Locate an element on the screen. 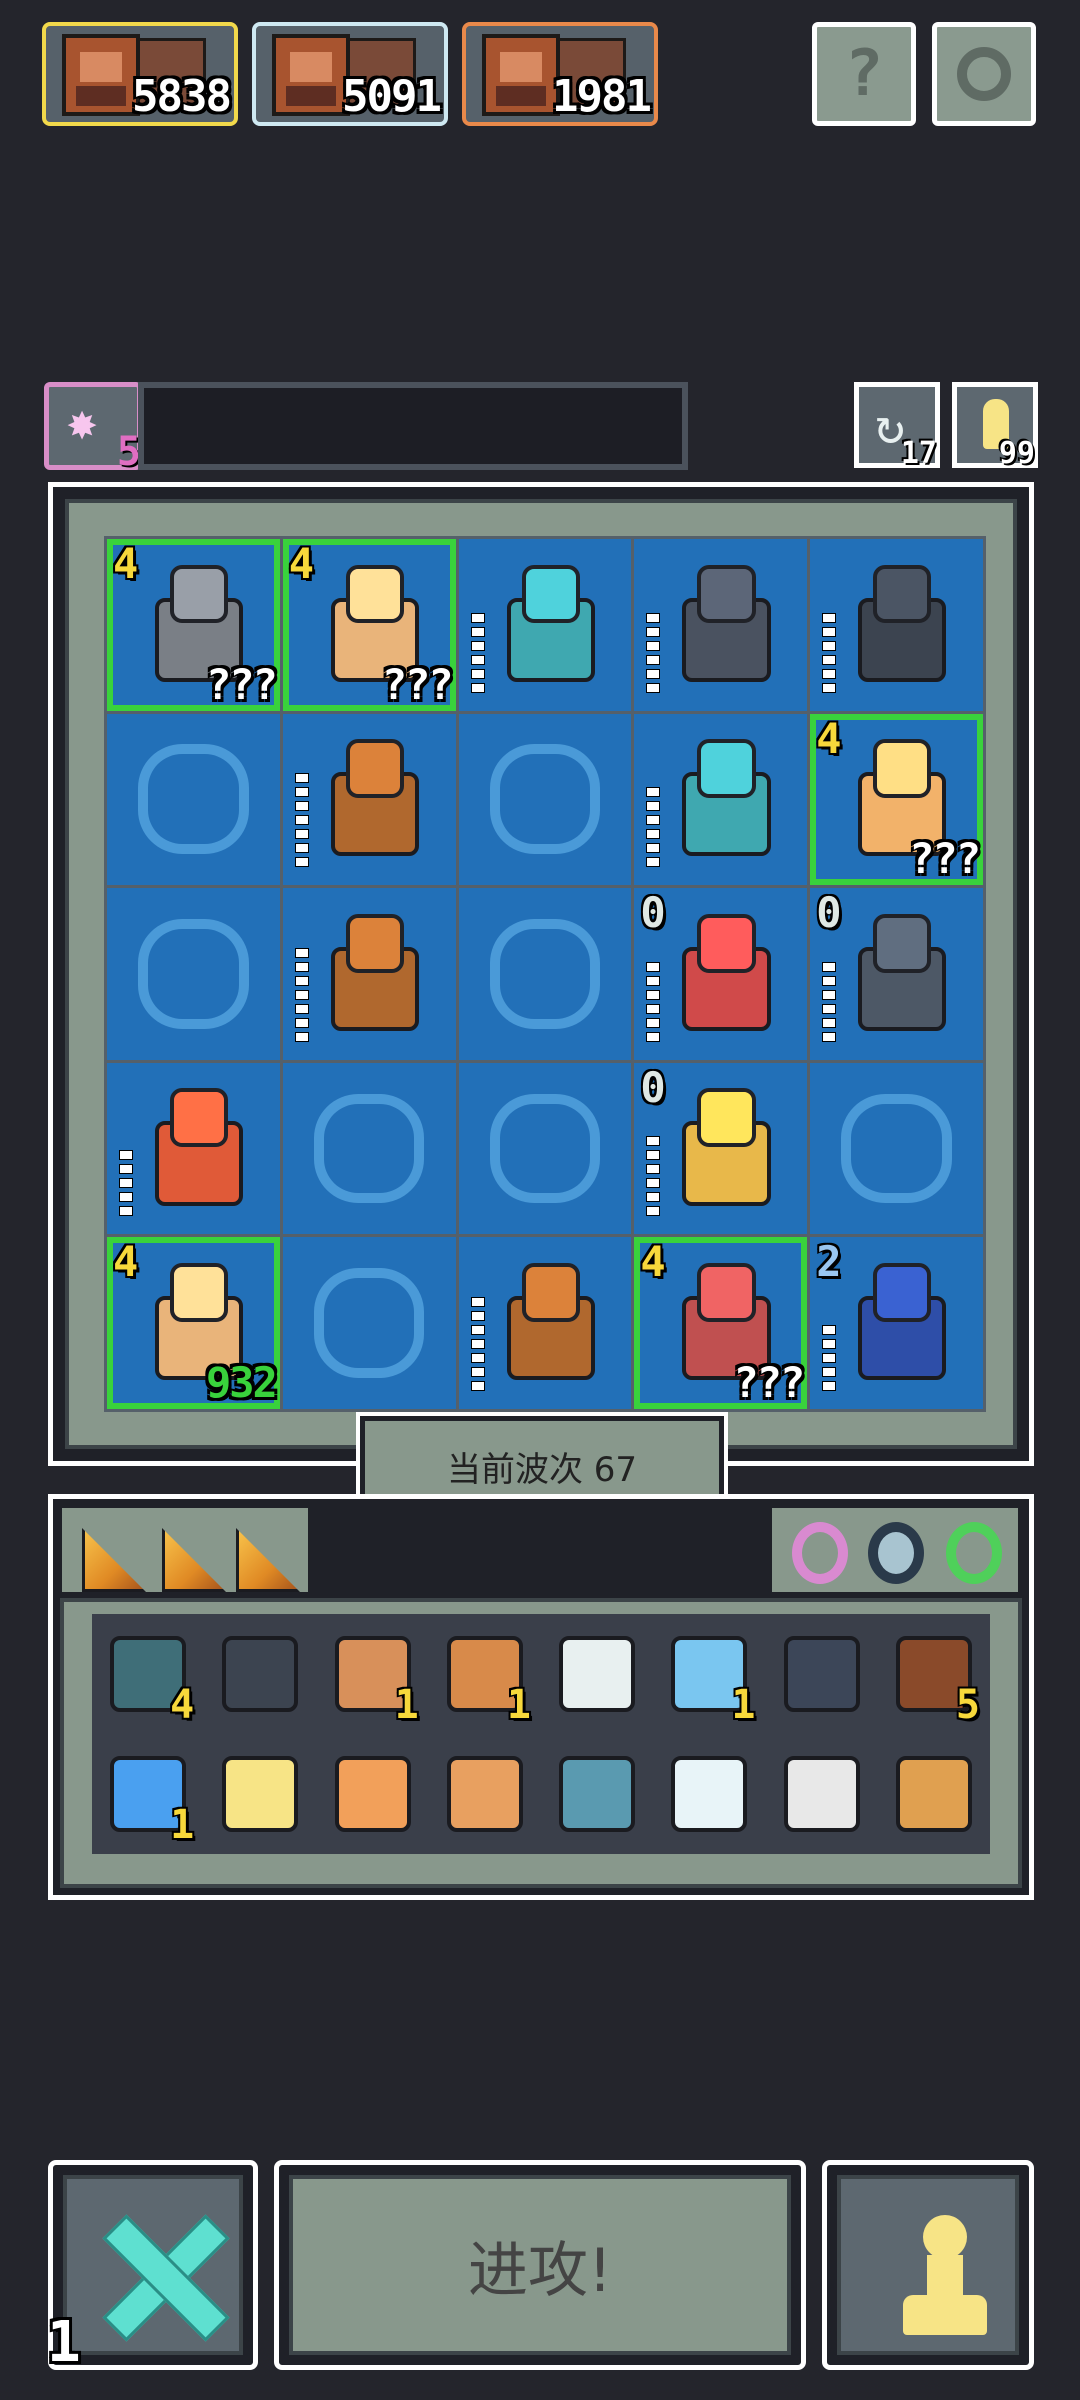 The height and width of the screenshot is (2400, 1080). pawn-icon is located at coordinates (945, 2277).